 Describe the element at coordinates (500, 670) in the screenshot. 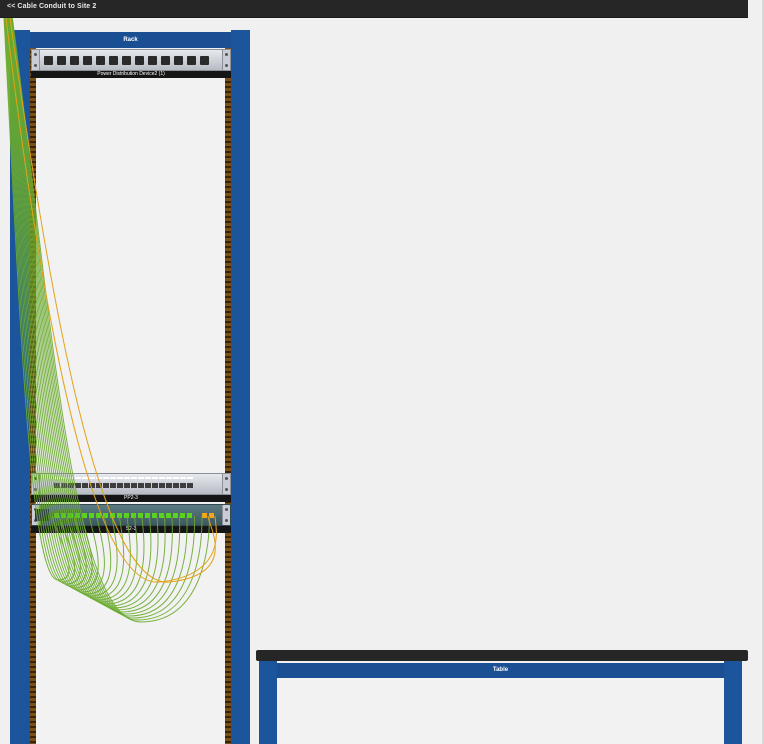

I see `table-title: Table` at that location.